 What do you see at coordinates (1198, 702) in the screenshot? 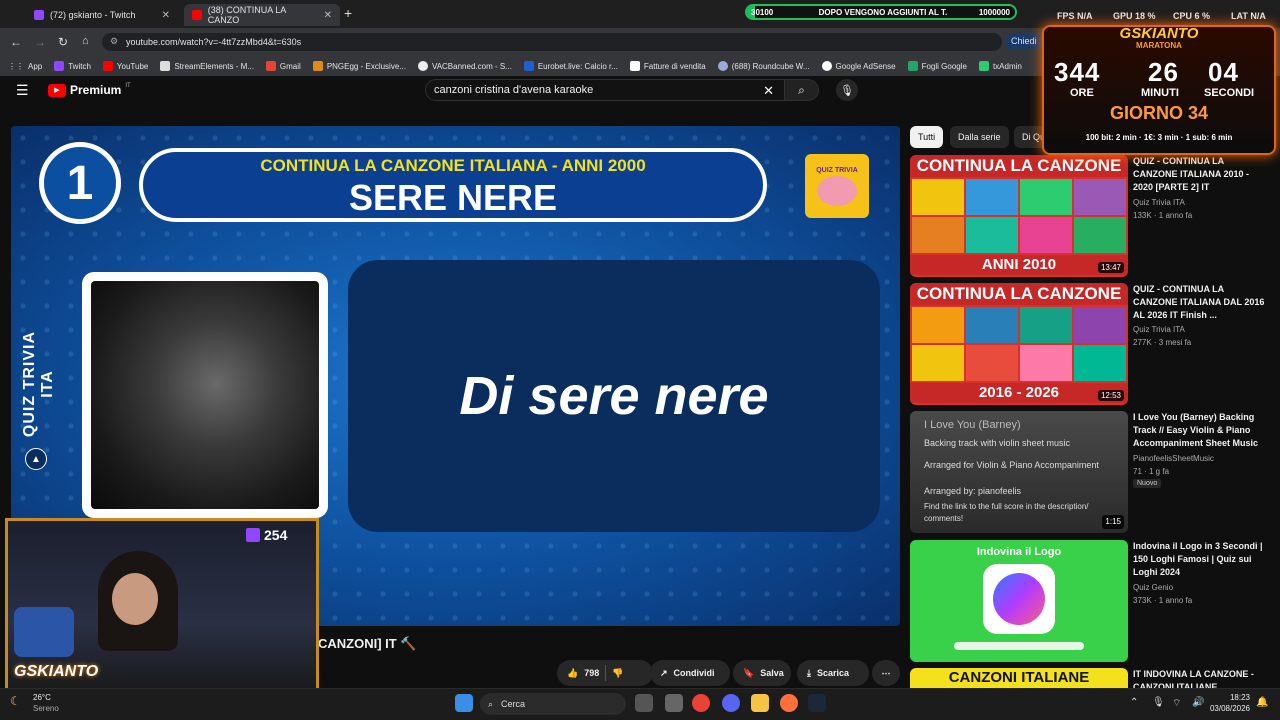
I see `volume-icon: 🔊` at bounding box center [1198, 702].